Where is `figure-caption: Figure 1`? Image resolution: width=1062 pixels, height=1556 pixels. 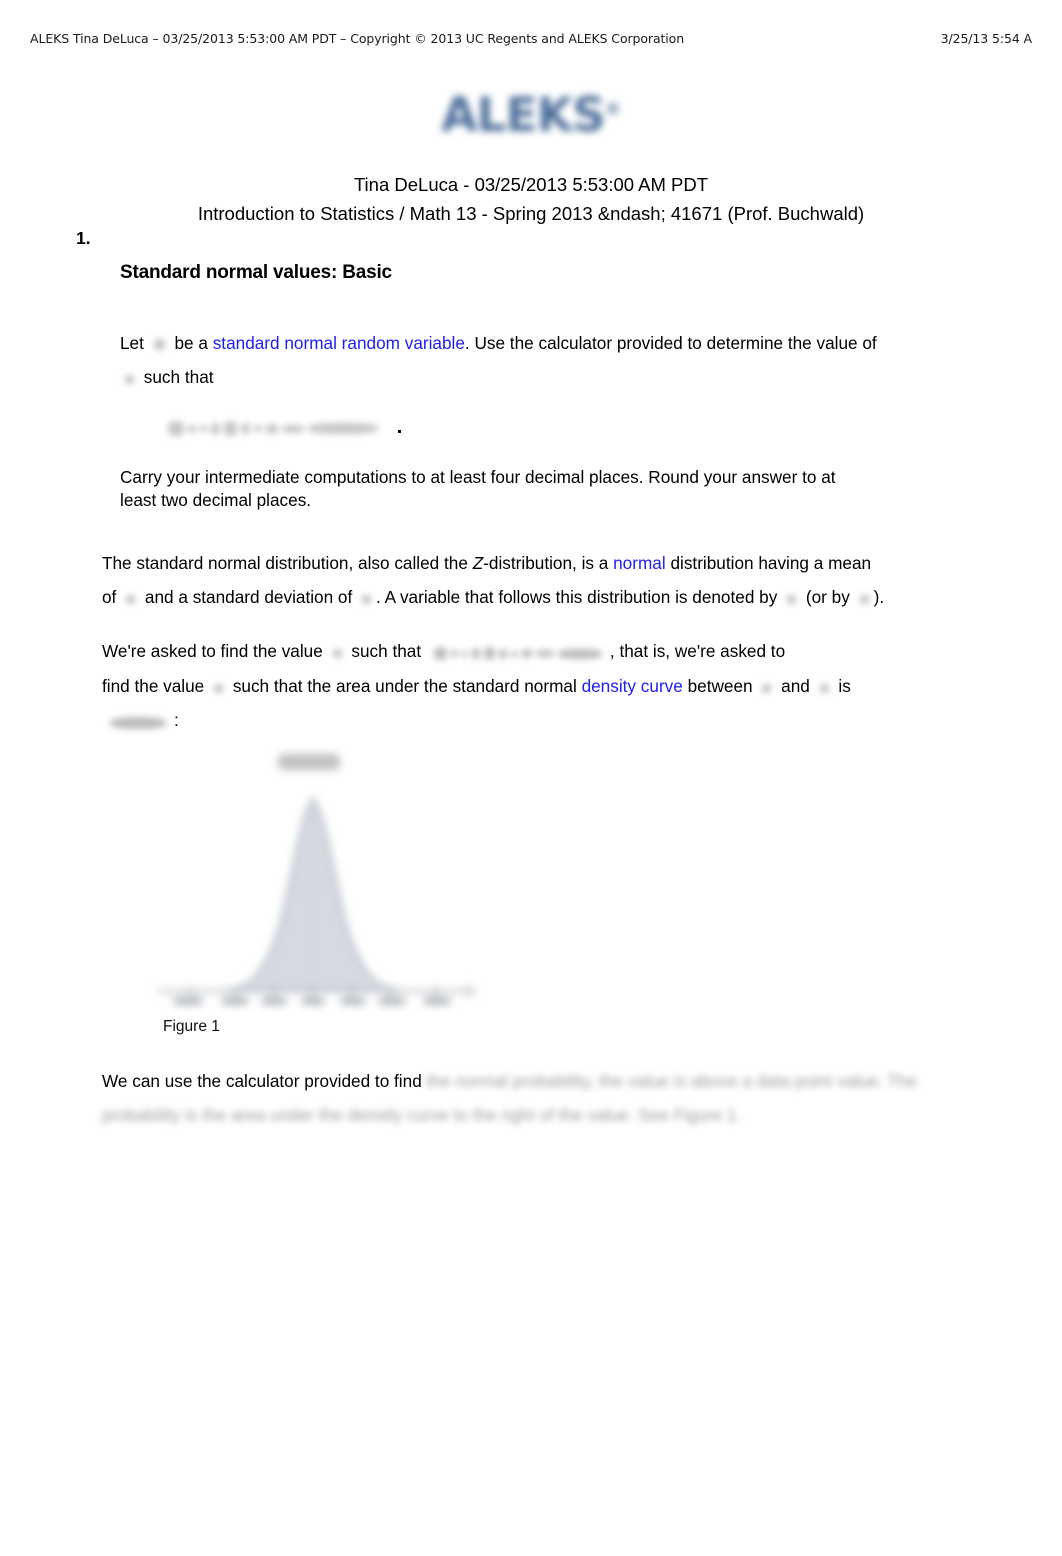 figure-caption: Figure 1 is located at coordinates (191, 1026).